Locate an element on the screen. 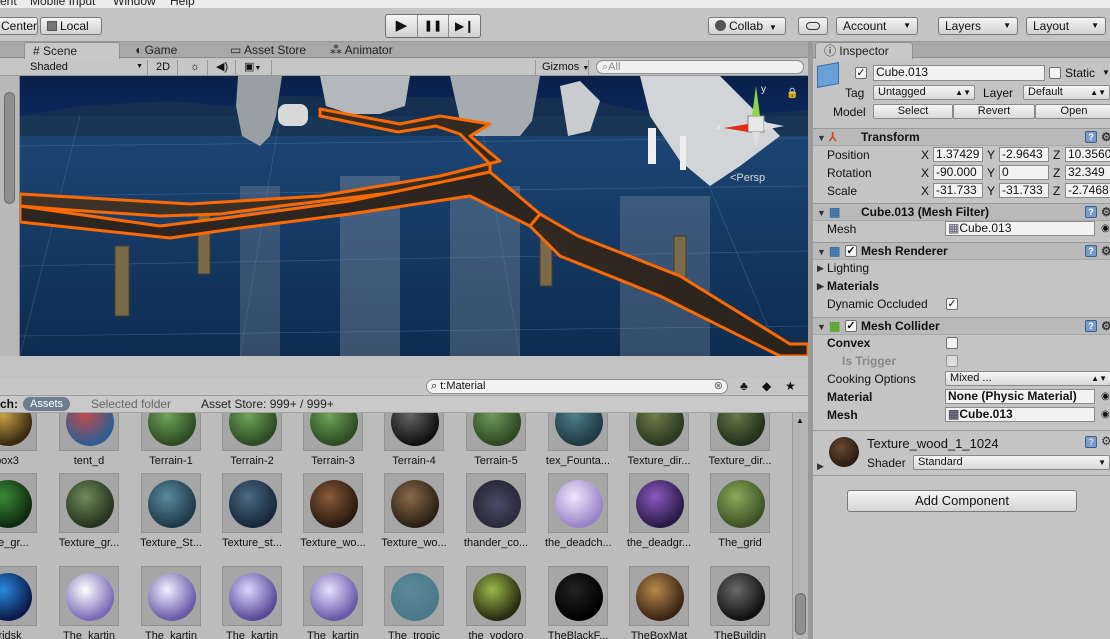 This screenshot has height=639, width=1110. account-dropdown: Account ▼ is located at coordinates (877, 26).